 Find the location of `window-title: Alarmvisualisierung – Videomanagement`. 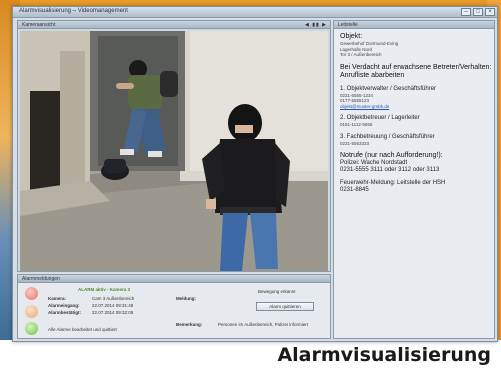

window-title: Alarmvisualisierung – Videomanagement is located at coordinates (73, 11).